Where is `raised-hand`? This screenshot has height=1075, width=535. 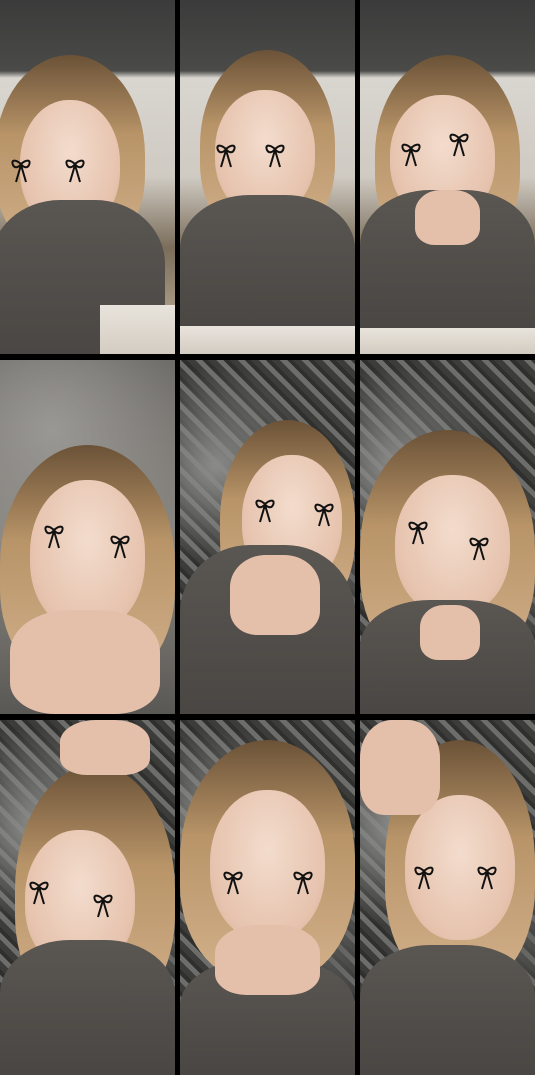 raised-hand is located at coordinates (105, 747).